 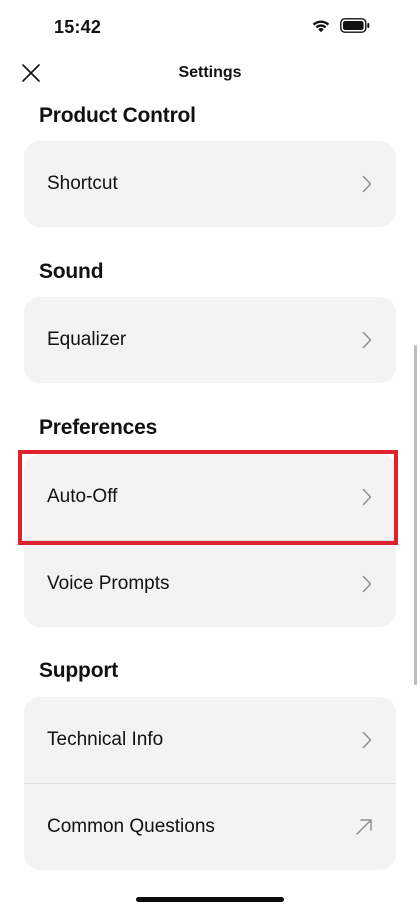 I want to click on wifi-icon, so click(x=321, y=28).